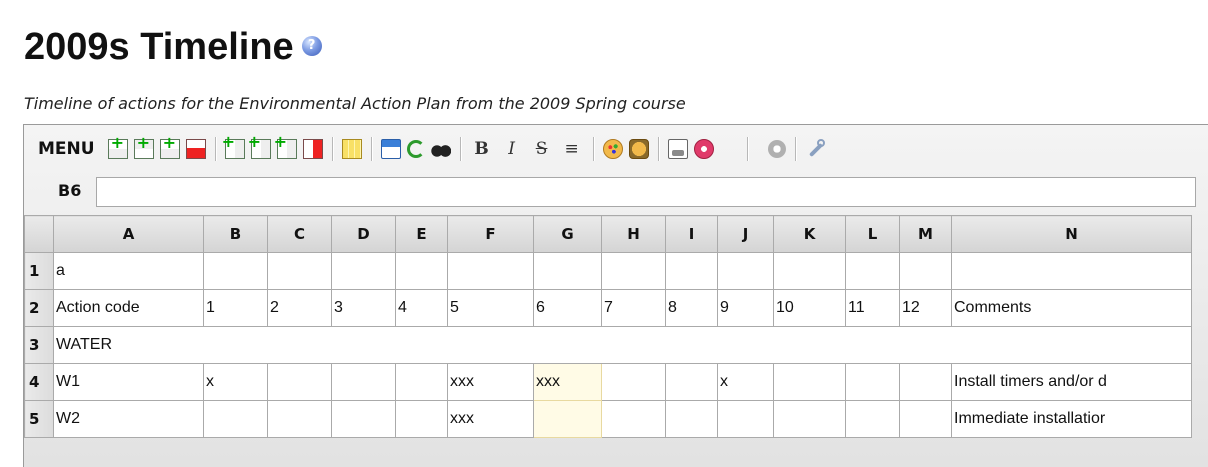  What do you see at coordinates (1071, 234) in the screenshot?
I see `column-header-n: N` at bounding box center [1071, 234].